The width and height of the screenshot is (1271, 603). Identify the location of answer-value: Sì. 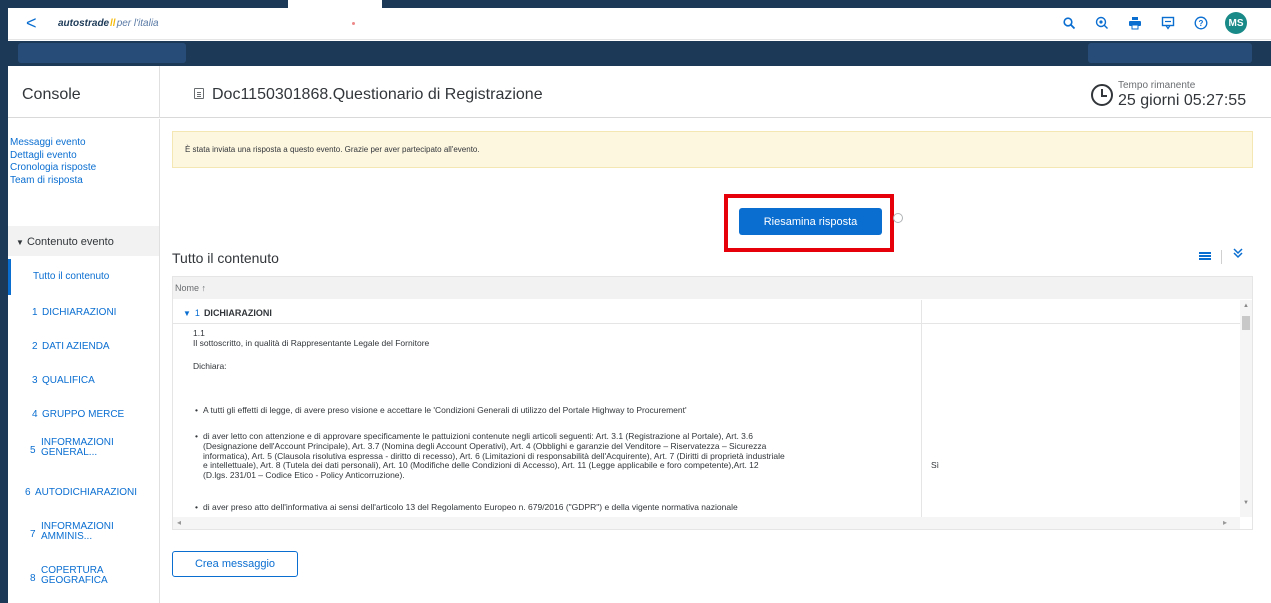
(935, 465).